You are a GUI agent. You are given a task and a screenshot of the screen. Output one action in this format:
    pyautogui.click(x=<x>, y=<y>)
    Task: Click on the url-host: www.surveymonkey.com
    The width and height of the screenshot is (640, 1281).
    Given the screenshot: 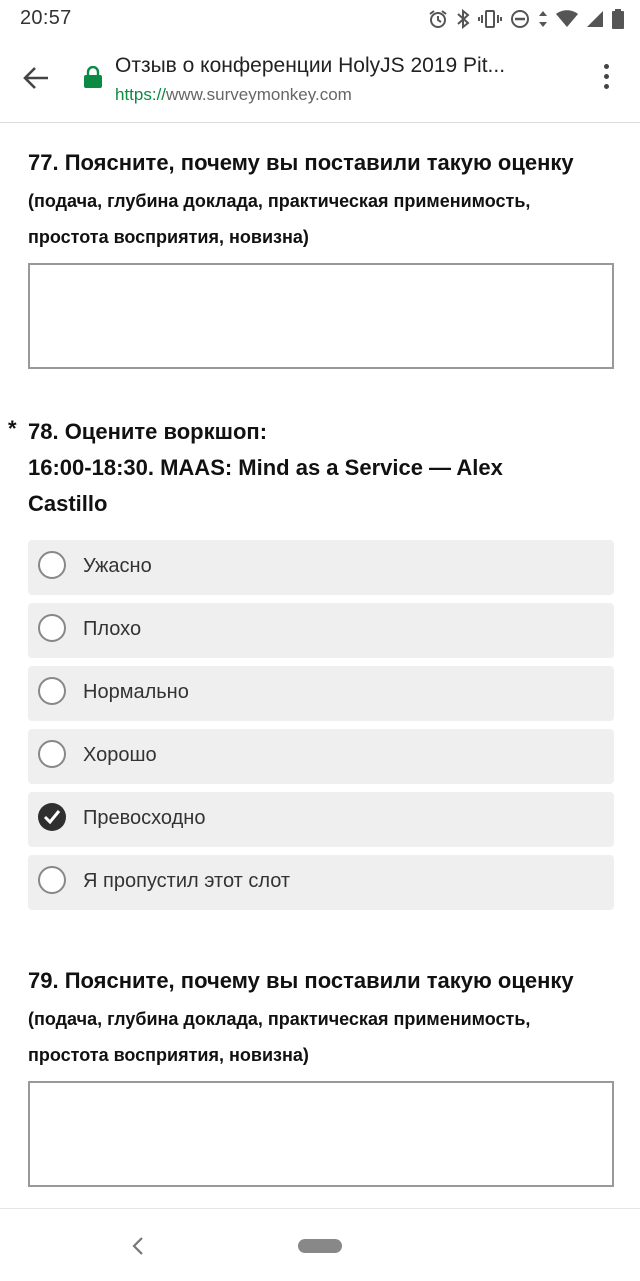 What is the action you would take?
    pyautogui.click(x=259, y=94)
    